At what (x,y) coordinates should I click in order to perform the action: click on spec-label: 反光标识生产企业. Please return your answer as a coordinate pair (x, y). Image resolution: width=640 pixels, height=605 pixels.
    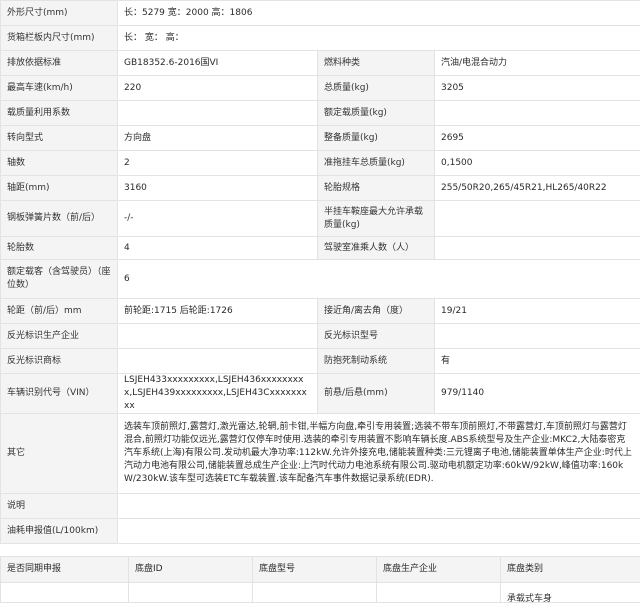
    Looking at the image, I should click on (59, 336).